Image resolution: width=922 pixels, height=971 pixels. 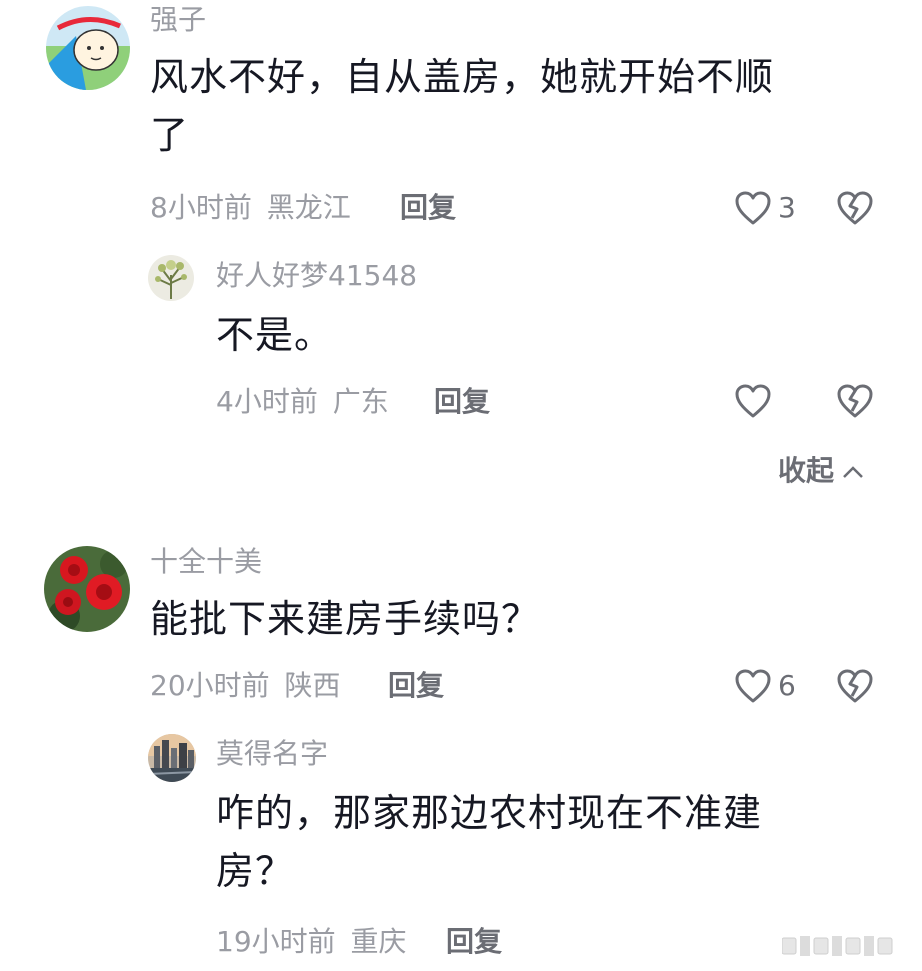 I want to click on reply-meta: 19小时前 重庆, so click(x=311, y=942).